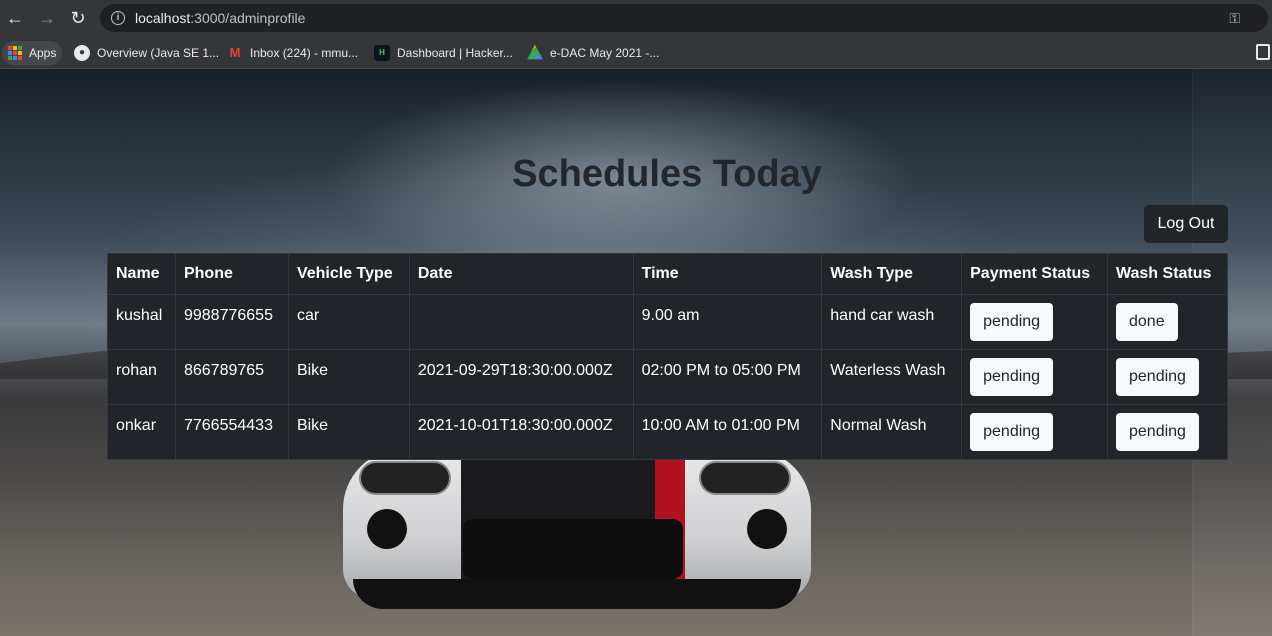 This screenshot has width=1272, height=636. Describe the element at coordinates (235, 52) in the screenshot. I see `gmail-icon: M` at that location.